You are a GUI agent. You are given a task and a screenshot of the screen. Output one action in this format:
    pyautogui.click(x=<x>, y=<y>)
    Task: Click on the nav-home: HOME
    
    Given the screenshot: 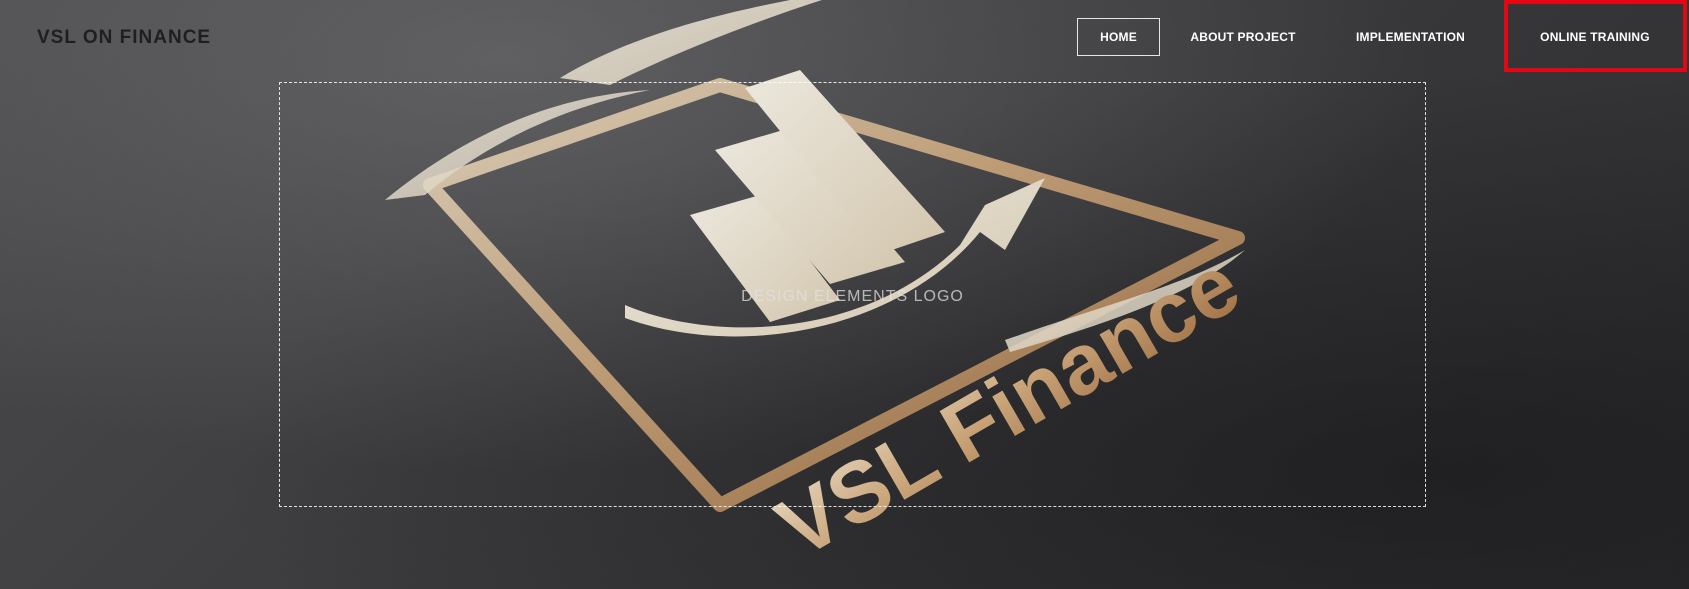 What is the action you would take?
    pyautogui.click(x=1118, y=37)
    